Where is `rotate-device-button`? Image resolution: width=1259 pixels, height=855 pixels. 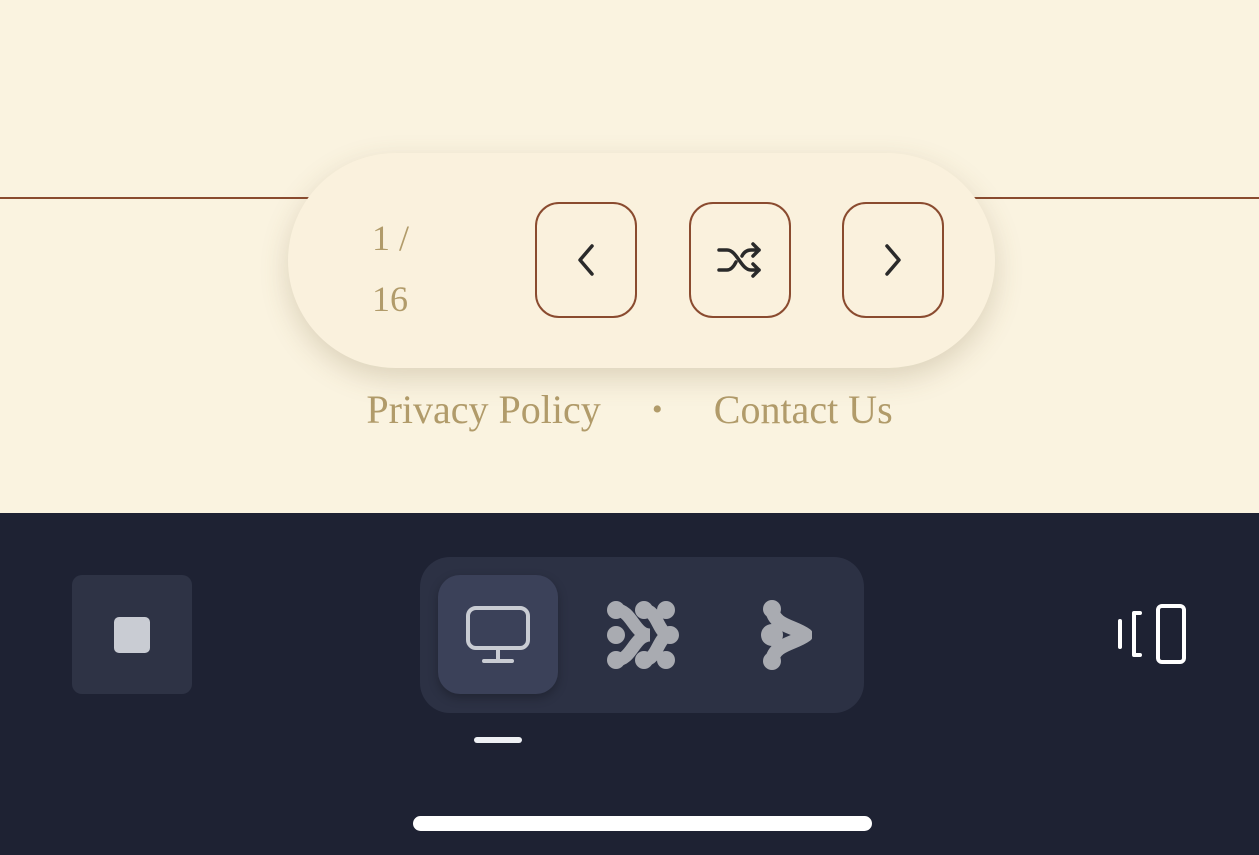
rotate-device-button is located at coordinates (1152, 635).